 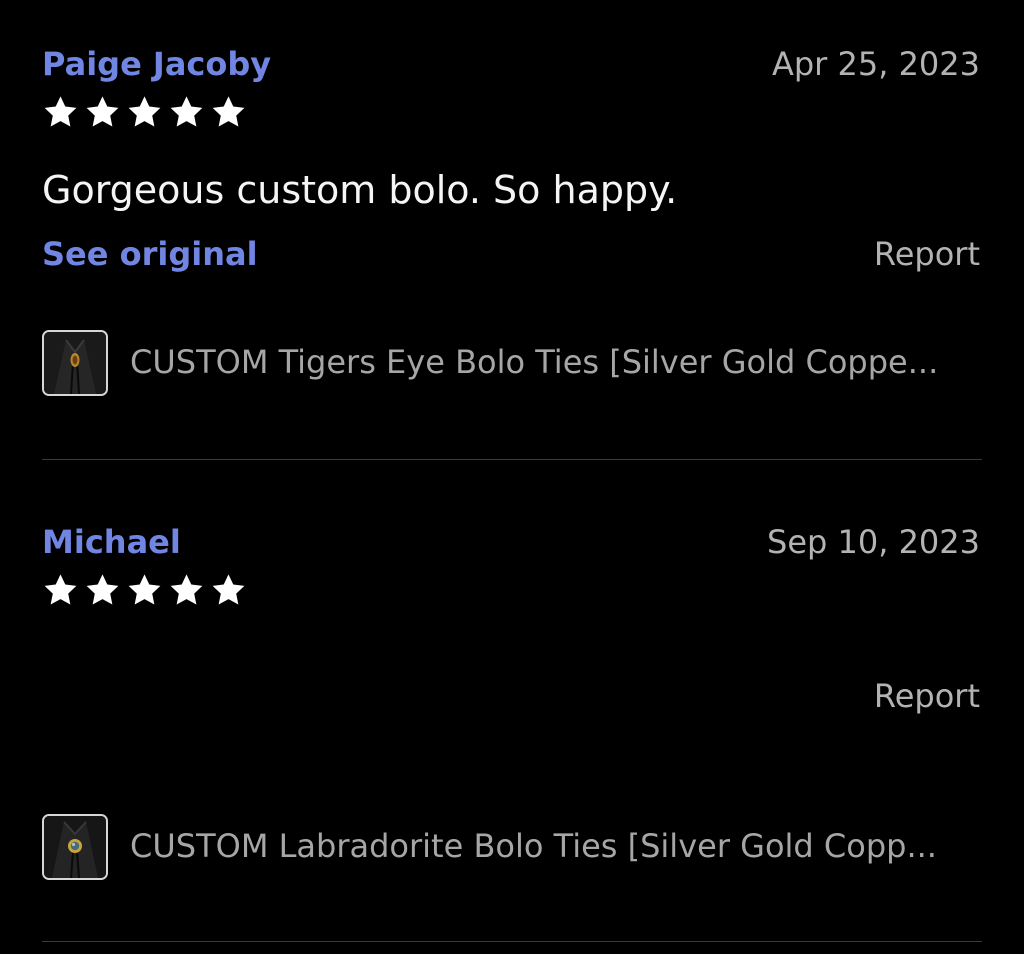 What do you see at coordinates (875, 64) in the screenshot?
I see `review-date: Apr 25, 2023` at bounding box center [875, 64].